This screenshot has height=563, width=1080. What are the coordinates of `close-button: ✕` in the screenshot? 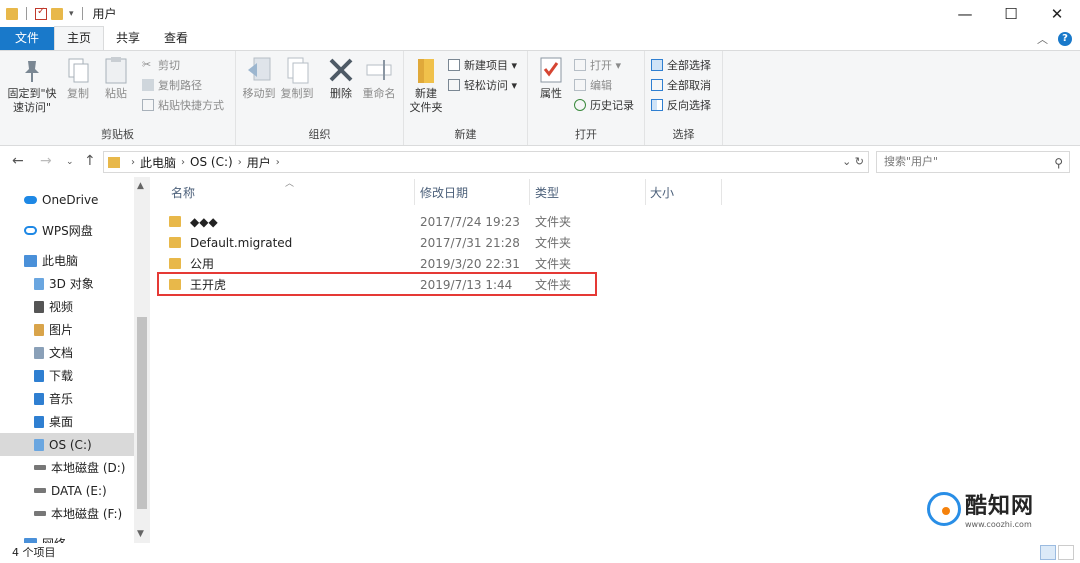 It's located at (1057, 13).